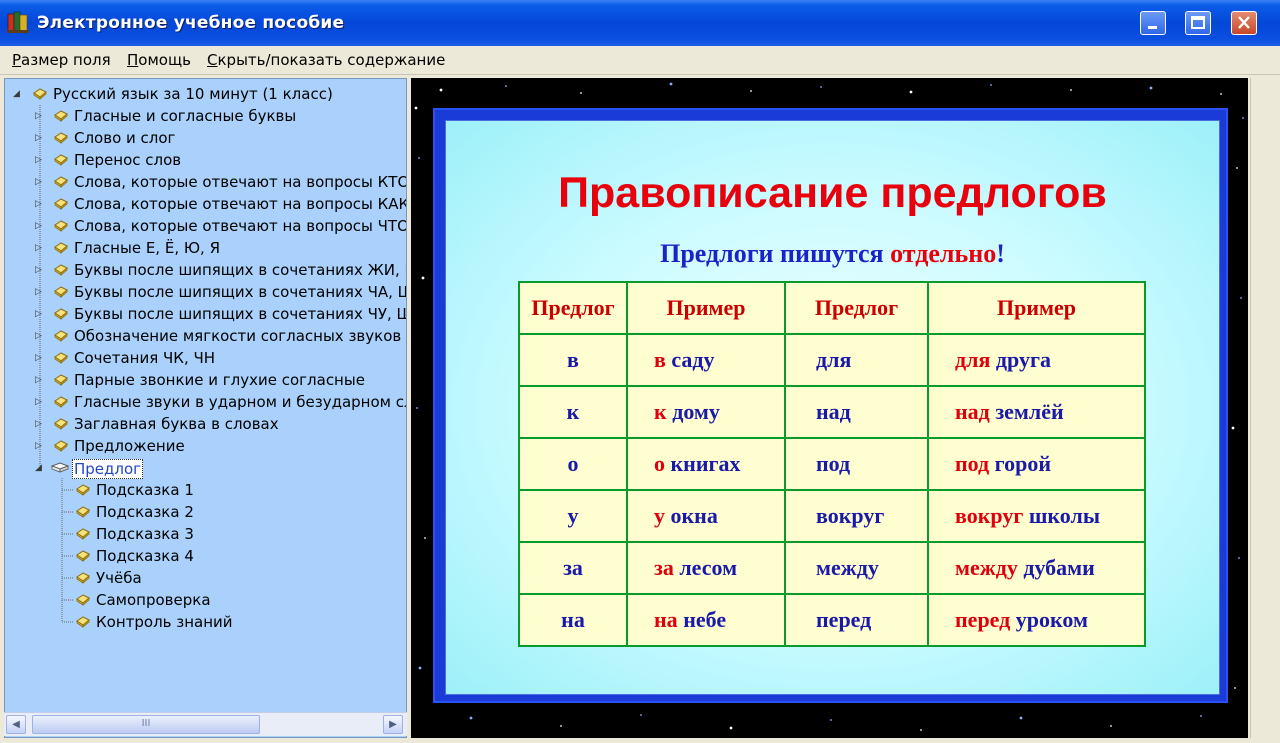  What do you see at coordinates (205, 271) in the screenshot?
I see `tree-item: ▷ Буквы после шипящих в сочетаниях ЖИ, ШИ` at bounding box center [205, 271].